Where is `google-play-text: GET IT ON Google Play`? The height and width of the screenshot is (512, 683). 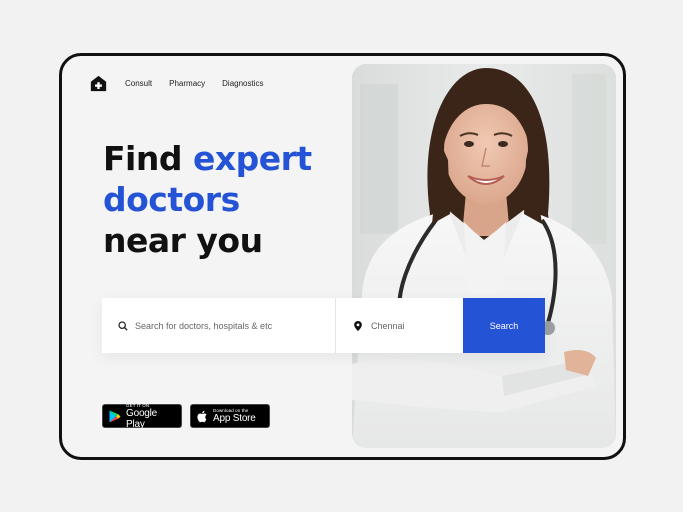 google-play-text: GET IT ON Google Play is located at coordinates (150, 416).